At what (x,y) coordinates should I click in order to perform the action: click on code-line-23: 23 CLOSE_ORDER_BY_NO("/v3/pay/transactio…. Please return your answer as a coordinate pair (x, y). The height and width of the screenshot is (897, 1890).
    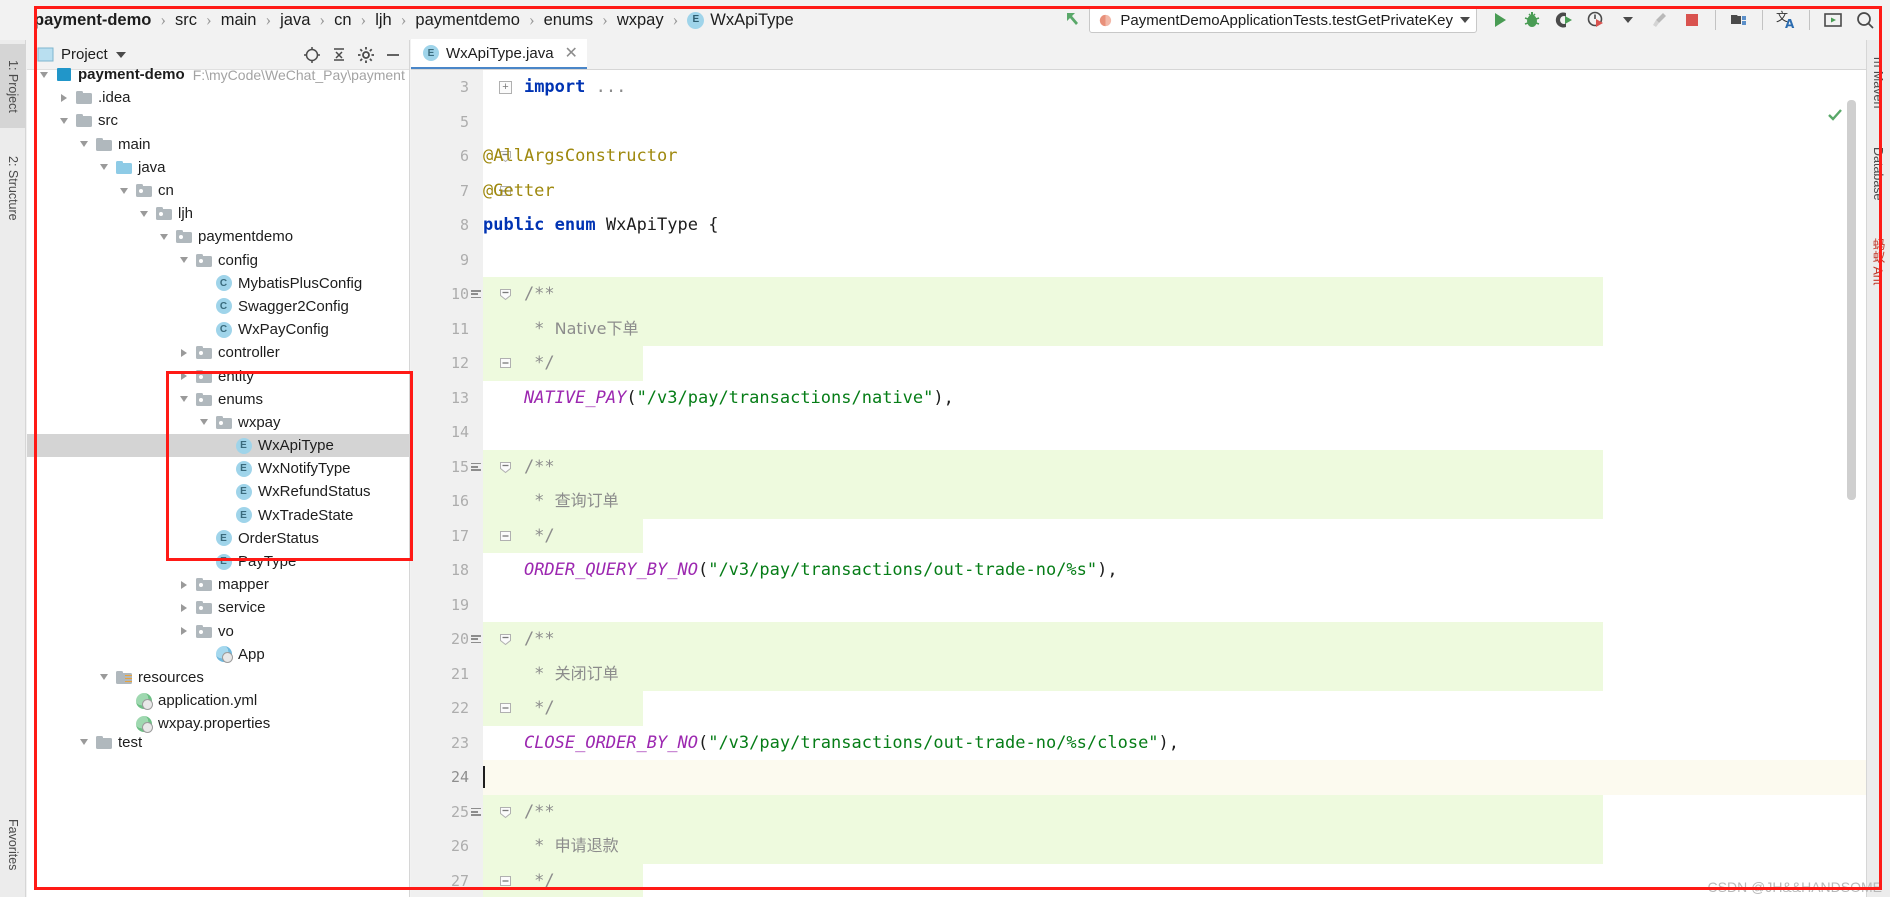
    Looking at the image, I should click on (1138, 743).